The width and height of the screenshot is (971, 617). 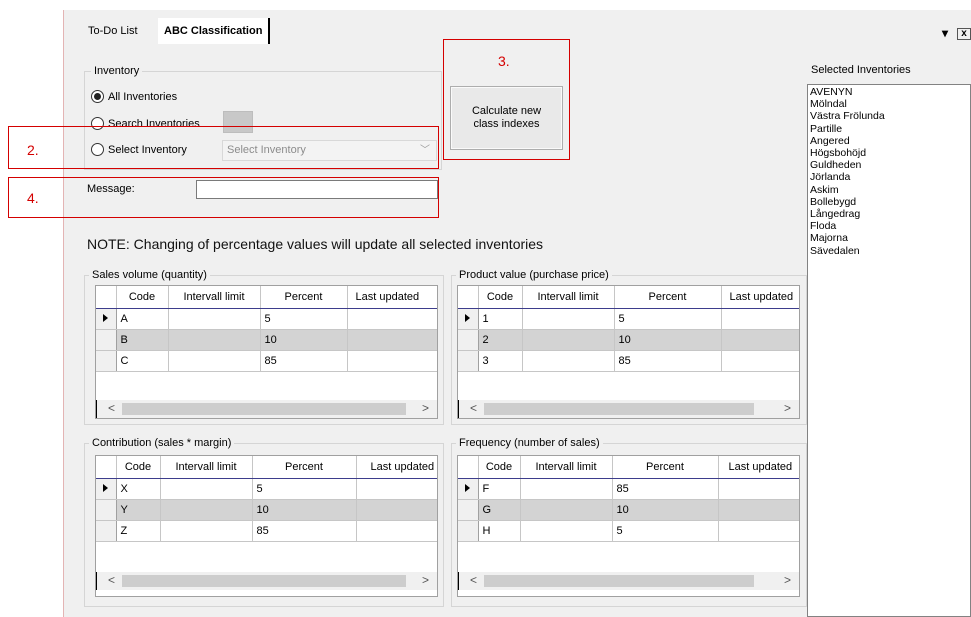 What do you see at coordinates (214, 31) in the screenshot?
I see `tab-abc-classification: ABC Classification` at bounding box center [214, 31].